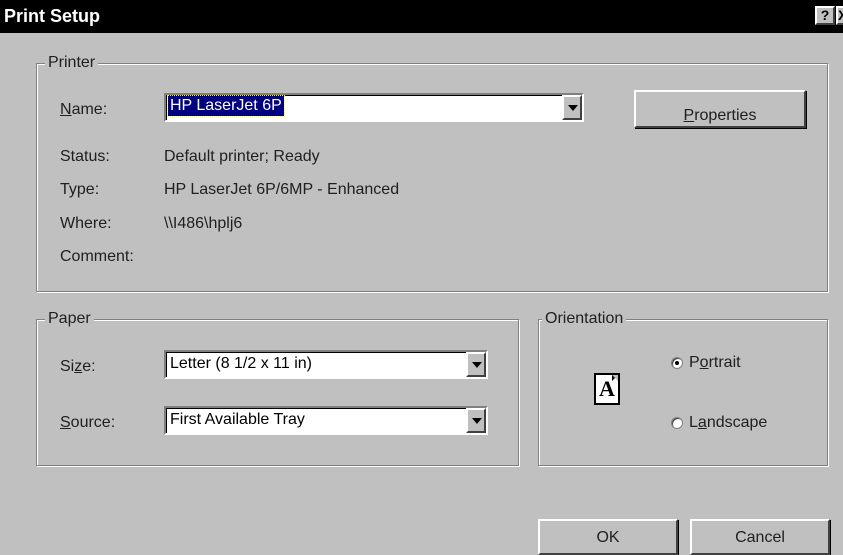 Image resolution: width=843 pixels, height=555 pixels. I want to click on status-label: Status:, so click(85, 156).